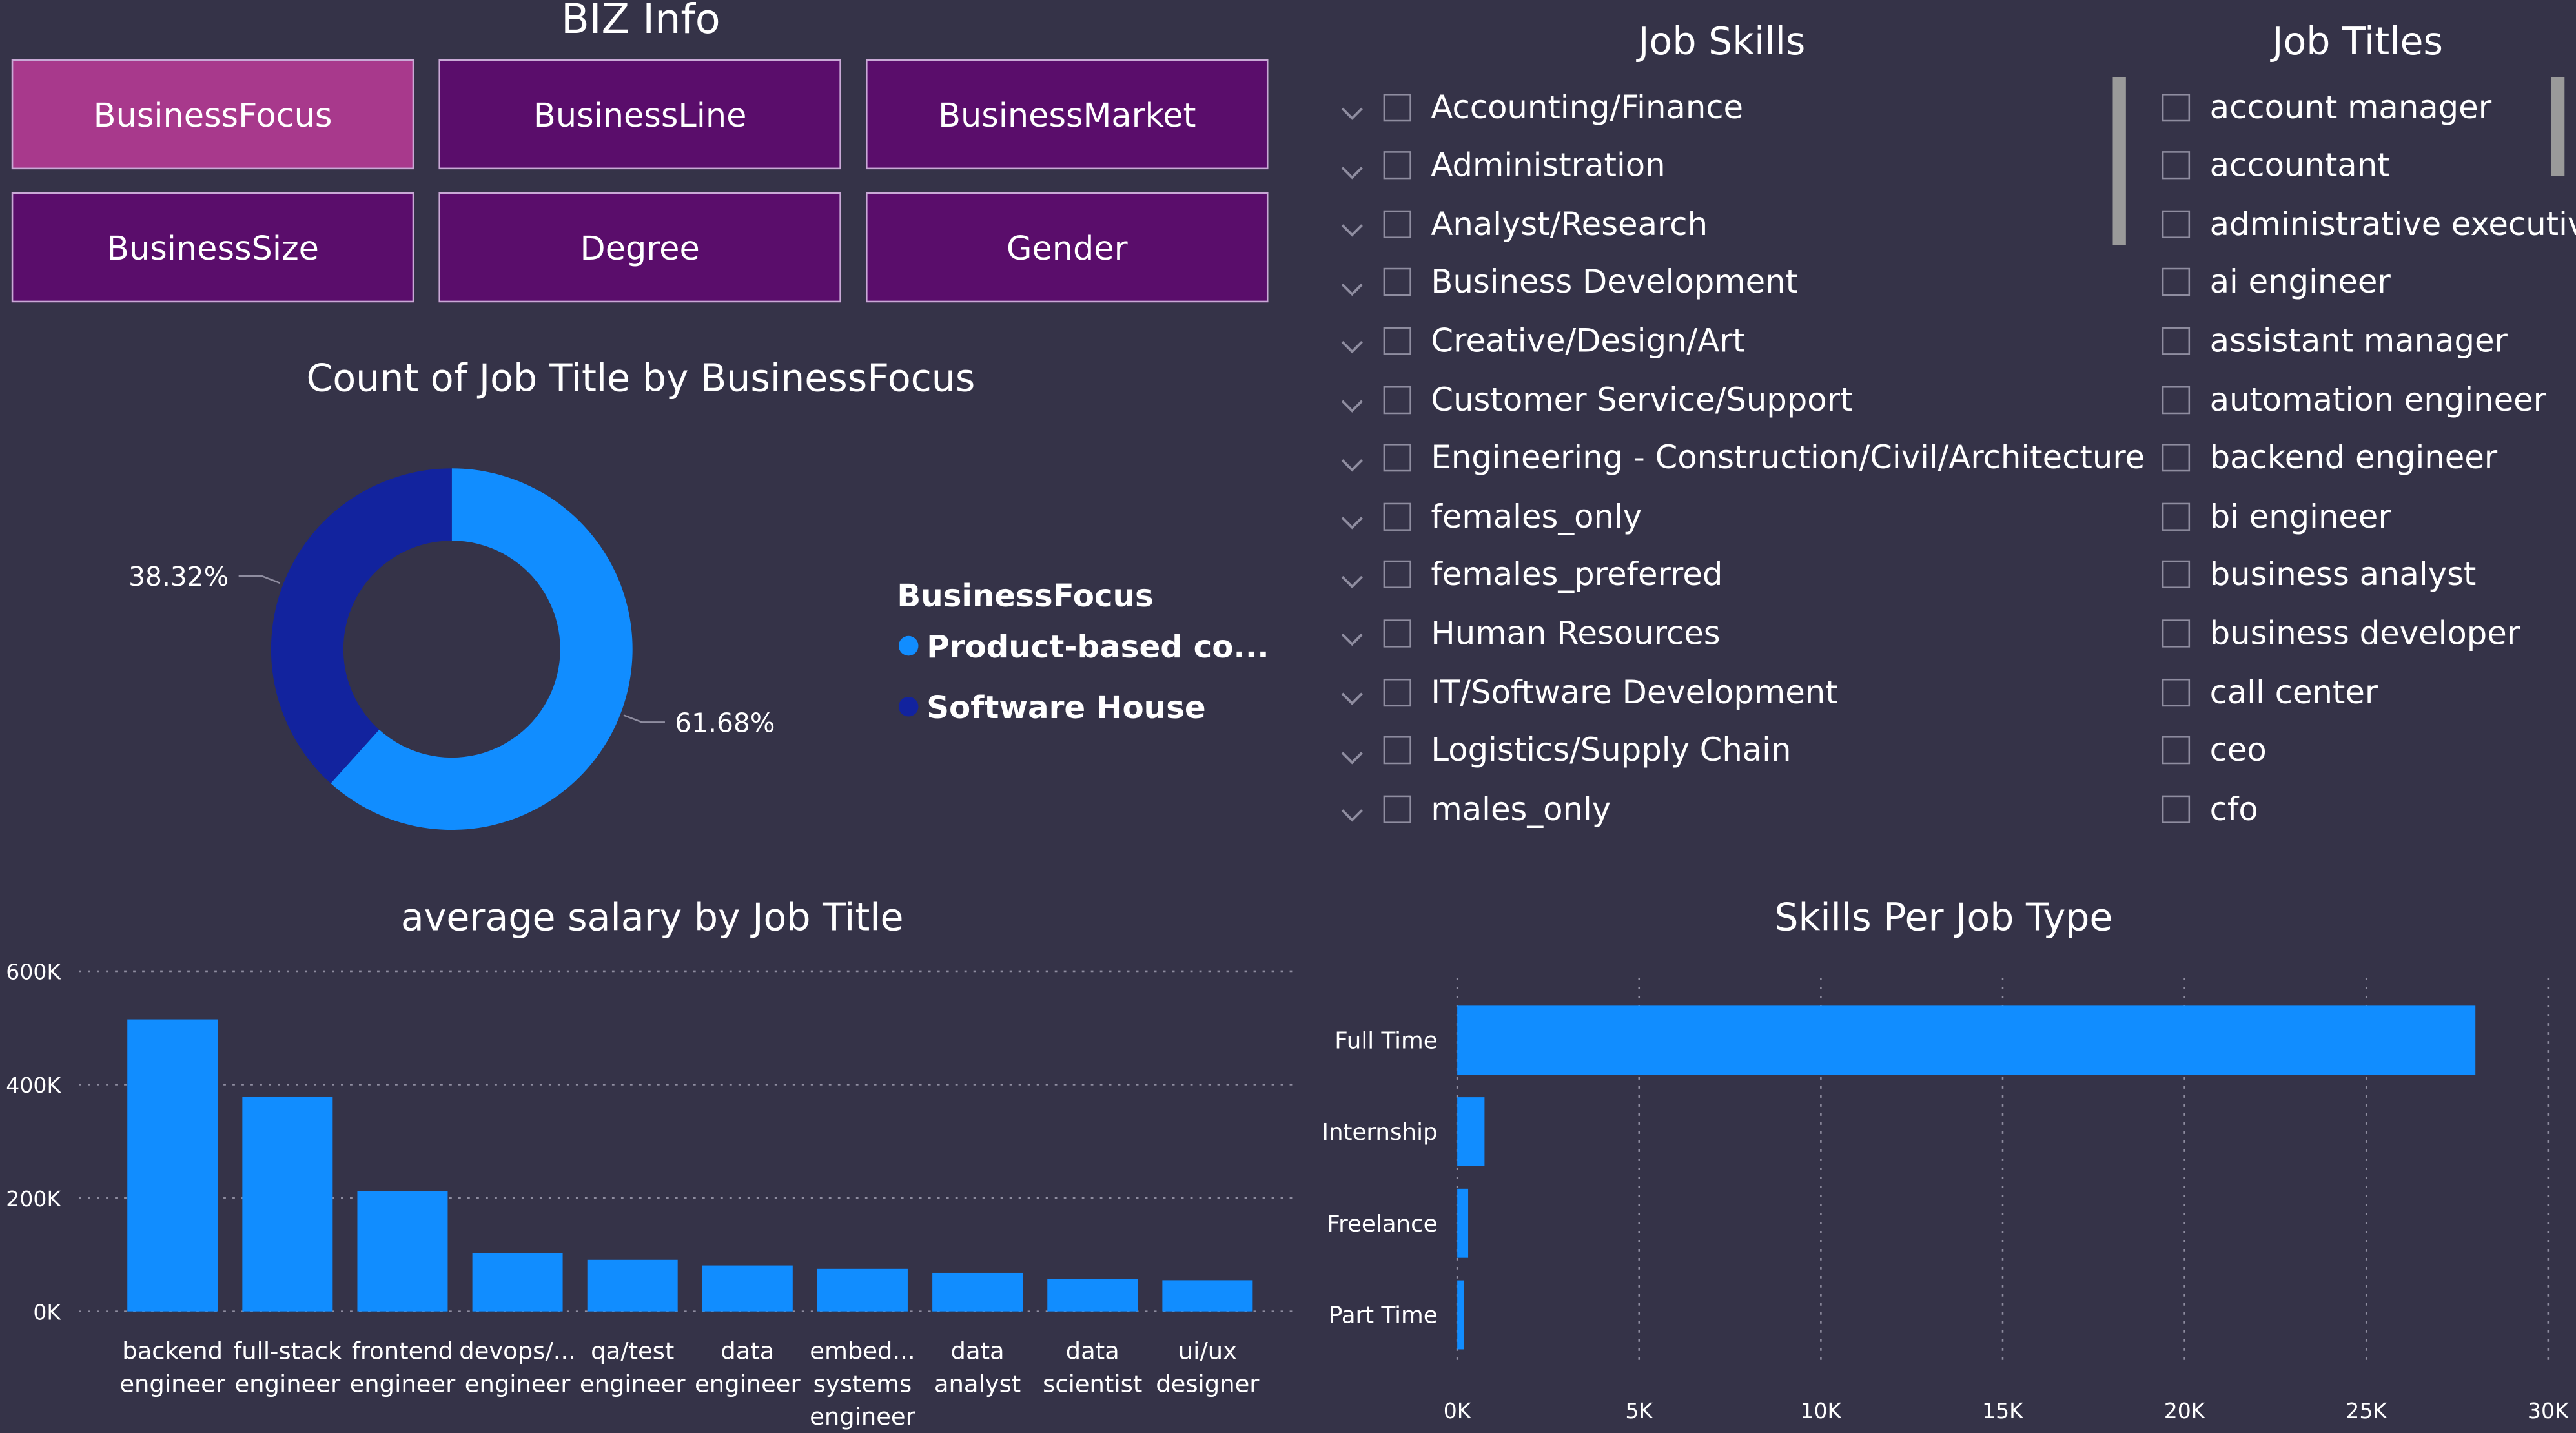 The width and height of the screenshot is (2576, 1433). Describe the element at coordinates (2369, 223) in the screenshot. I see `job-title-item: administrative executive` at that location.